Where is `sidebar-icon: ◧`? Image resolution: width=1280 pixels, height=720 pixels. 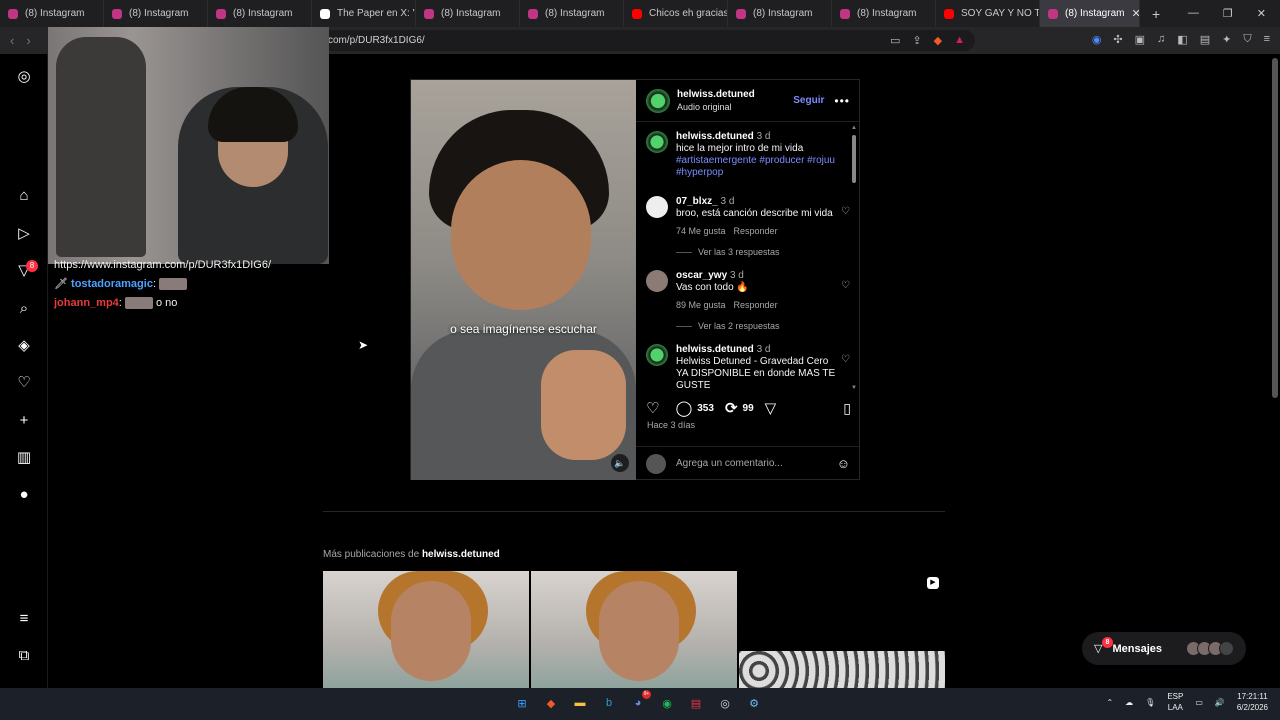 sidebar-icon: ◧ is located at coordinates (1182, 39).